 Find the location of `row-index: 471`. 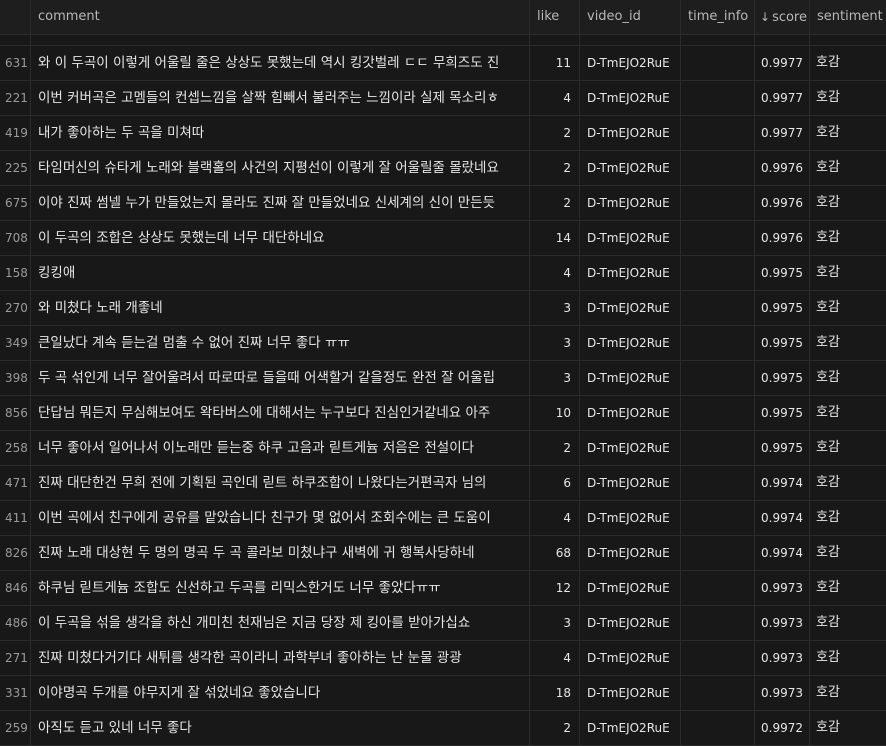

row-index: 471 is located at coordinates (15, 483).